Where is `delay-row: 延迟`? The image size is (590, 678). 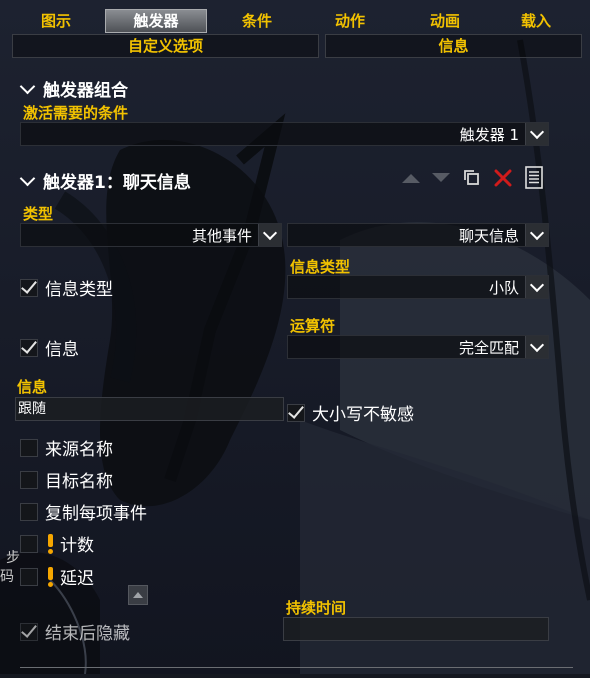 delay-row: 延迟 is located at coordinates (57, 576).